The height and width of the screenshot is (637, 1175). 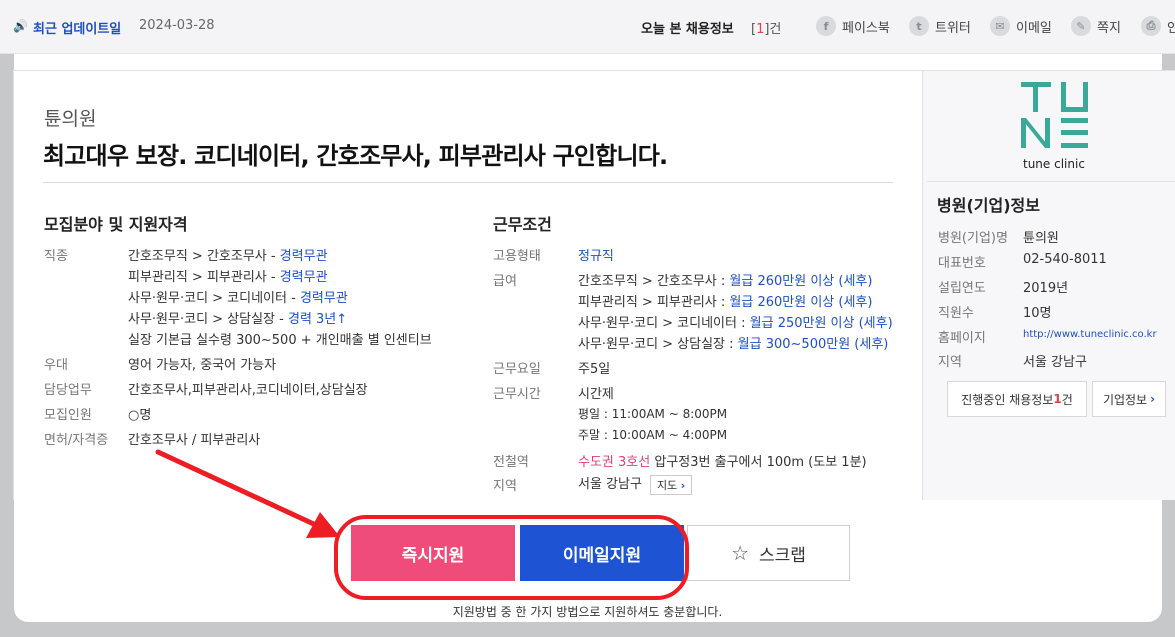 I want to click on apply-now-button: 즉시지원, so click(x=433, y=553).